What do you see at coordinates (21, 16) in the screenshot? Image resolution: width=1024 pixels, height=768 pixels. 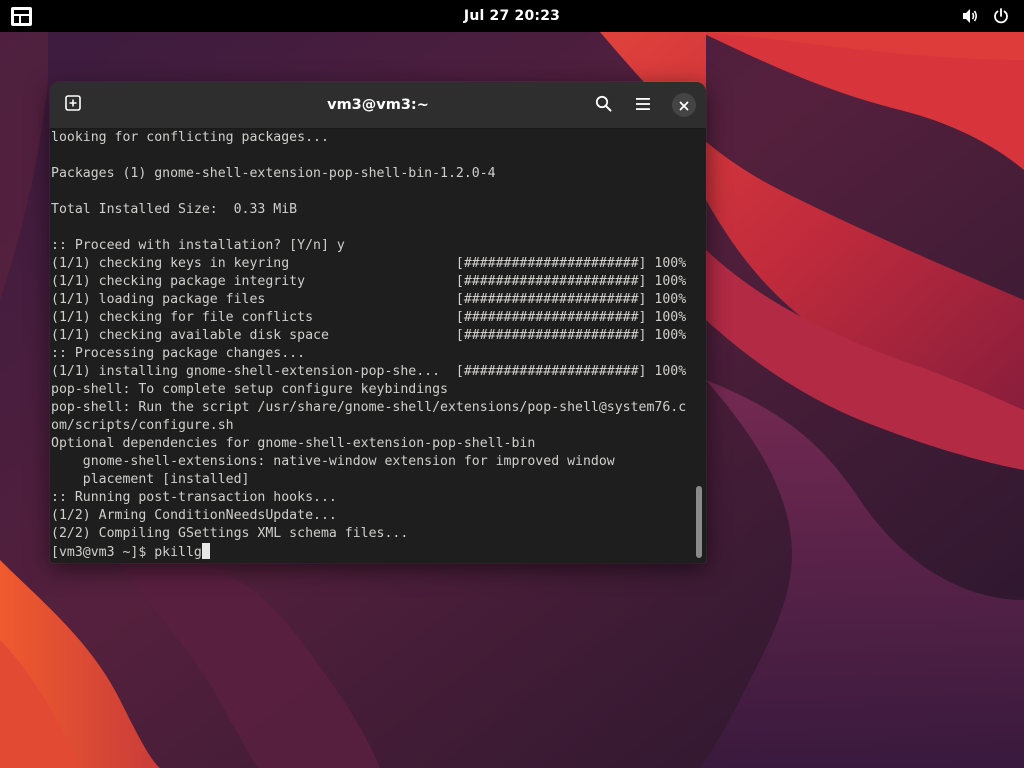 I see `activities-icon` at bounding box center [21, 16].